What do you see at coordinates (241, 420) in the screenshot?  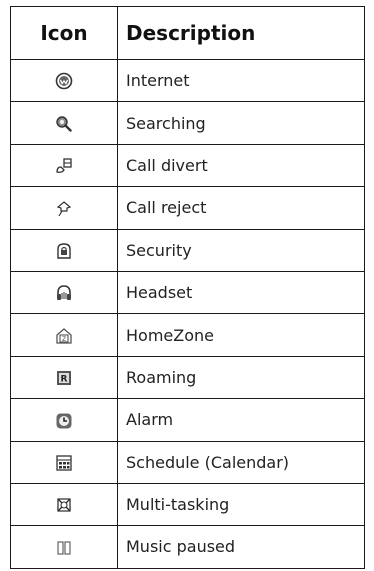 I see `row-description: Alarm` at bounding box center [241, 420].